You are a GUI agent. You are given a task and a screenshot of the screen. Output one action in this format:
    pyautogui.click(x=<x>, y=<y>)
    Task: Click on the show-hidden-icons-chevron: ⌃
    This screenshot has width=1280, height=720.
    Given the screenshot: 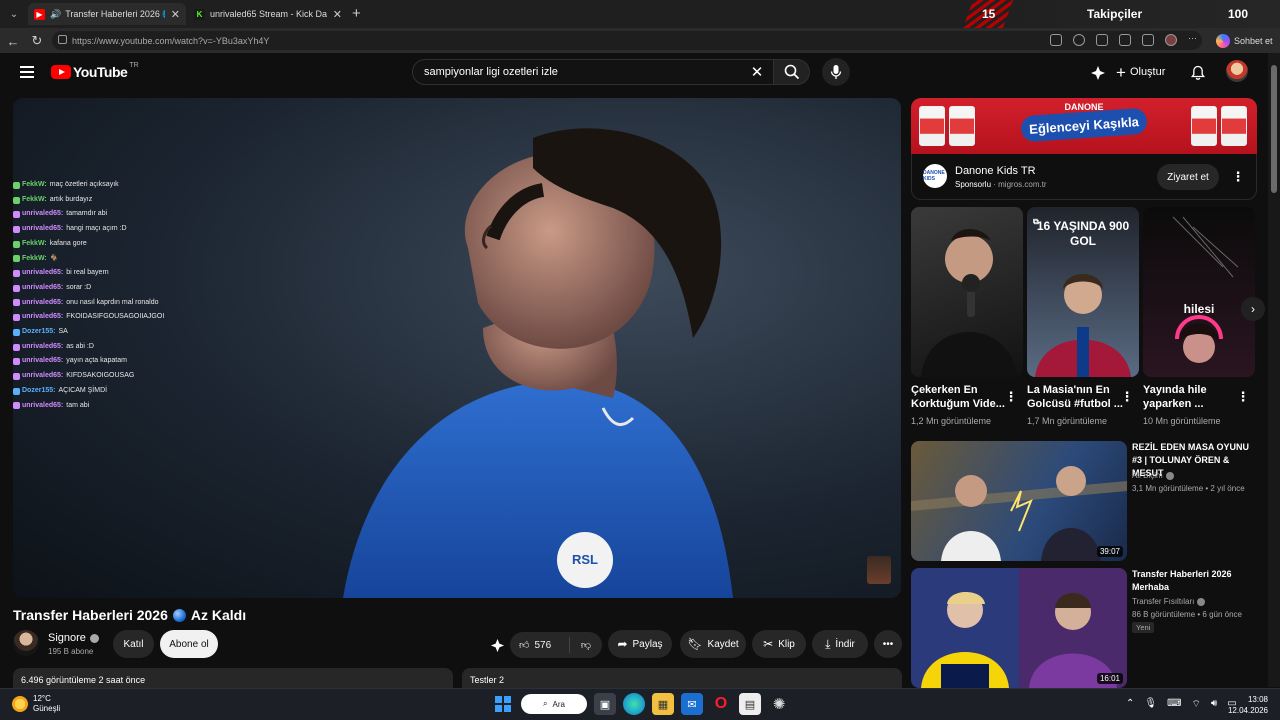 What is the action you would take?
    pyautogui.click(x=1130, y=704)
    